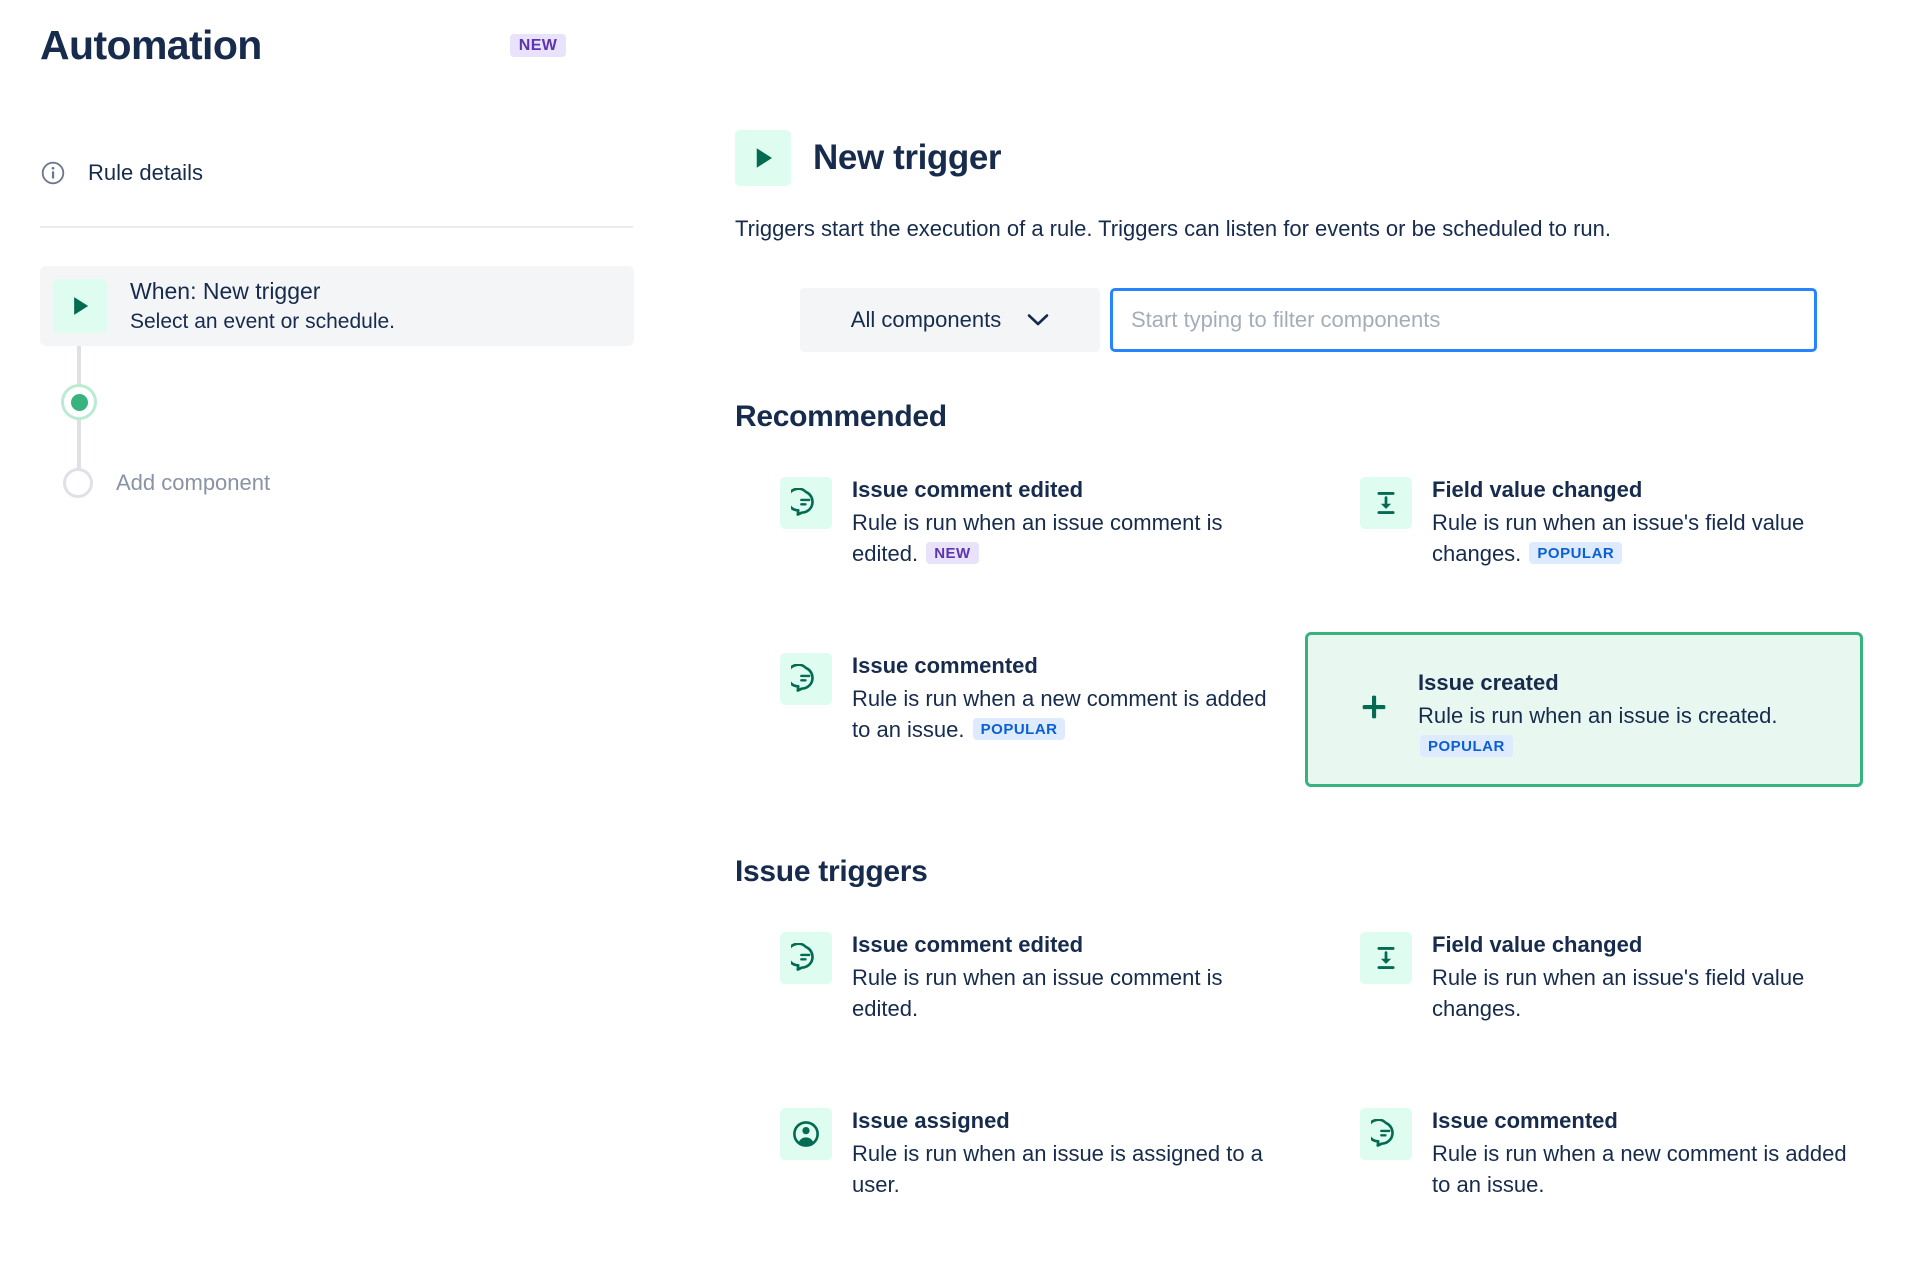 The image size is (1918, 1276). Describe the element at coordinates (225, 291) in the screenshot. I see `timeline-step-title: When: New trigger` at that location.